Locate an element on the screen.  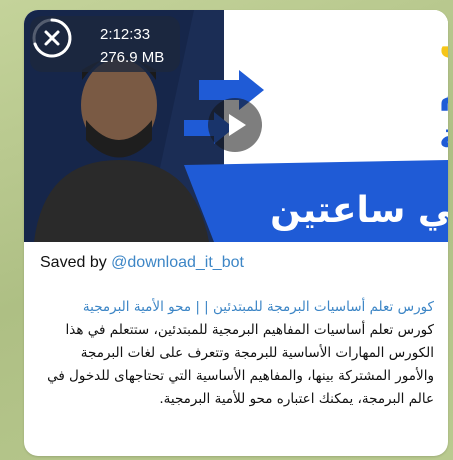
download-size: 276.9 MB is located at coordinates (132, 57).